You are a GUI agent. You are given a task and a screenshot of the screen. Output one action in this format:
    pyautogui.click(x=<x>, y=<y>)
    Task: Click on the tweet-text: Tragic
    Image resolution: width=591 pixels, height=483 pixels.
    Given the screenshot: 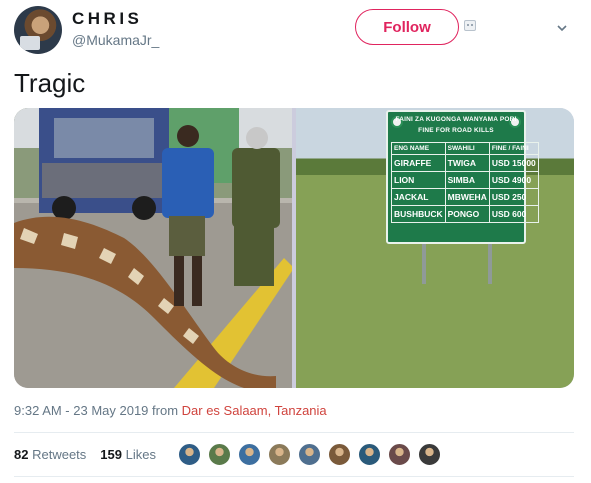 What is the action you would take?
    pyautogui.click(x=50, y=83)
    